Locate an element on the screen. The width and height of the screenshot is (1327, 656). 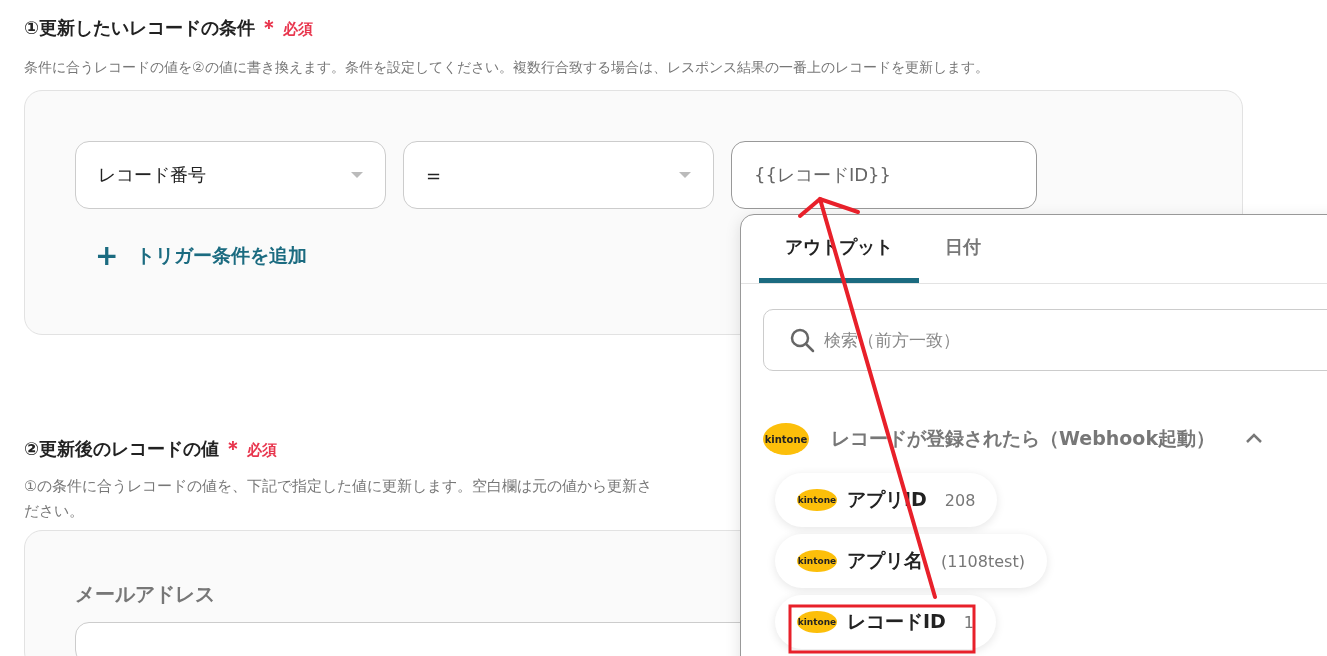
output-item: kintone アプリ名 (1108test) is located at coordinates (911, 561).